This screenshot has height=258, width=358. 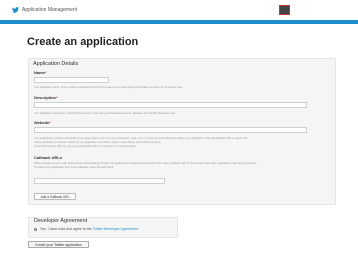 I want to click on brand: Application Management, so click(x=44, y=10).